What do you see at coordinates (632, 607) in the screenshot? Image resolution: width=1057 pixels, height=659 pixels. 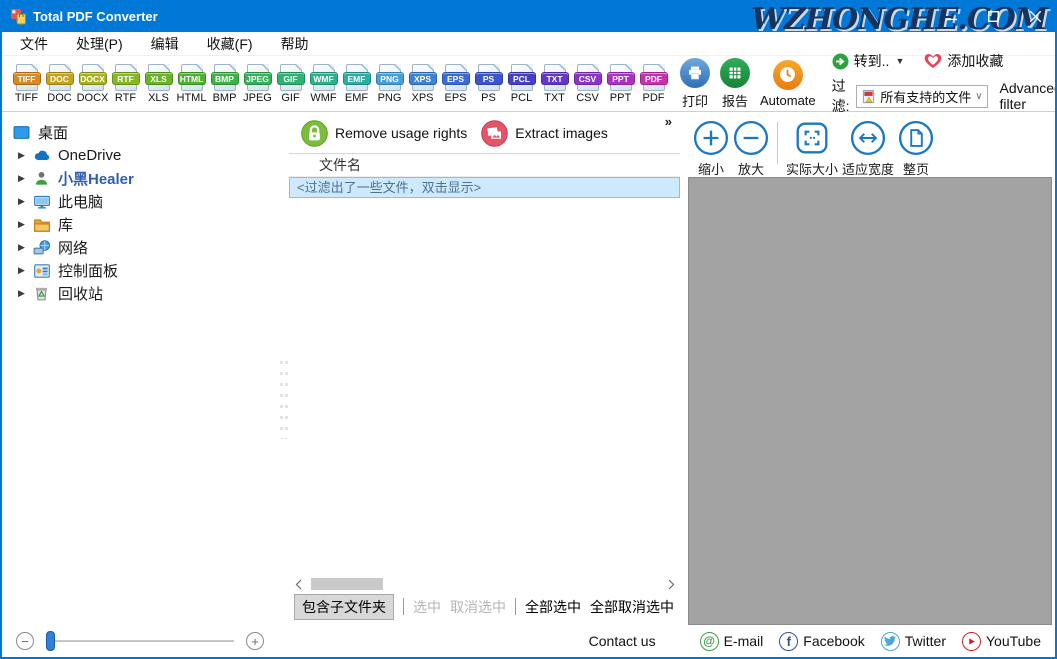 I see `selection-button-4: 全部取消选中` at bounding box center [632, 607].